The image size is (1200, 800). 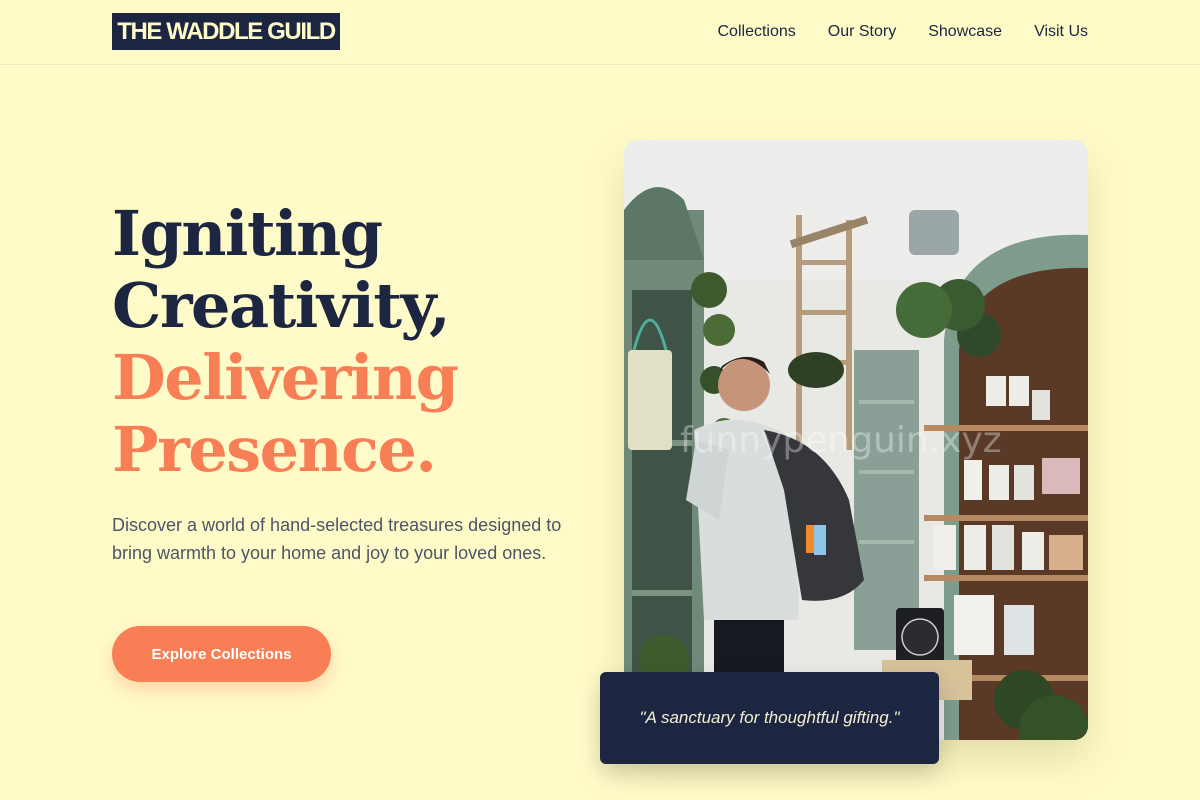 I want to click on quote-card: "A sanctuary for thoughtful gifting.", so click(x=769, y=718).